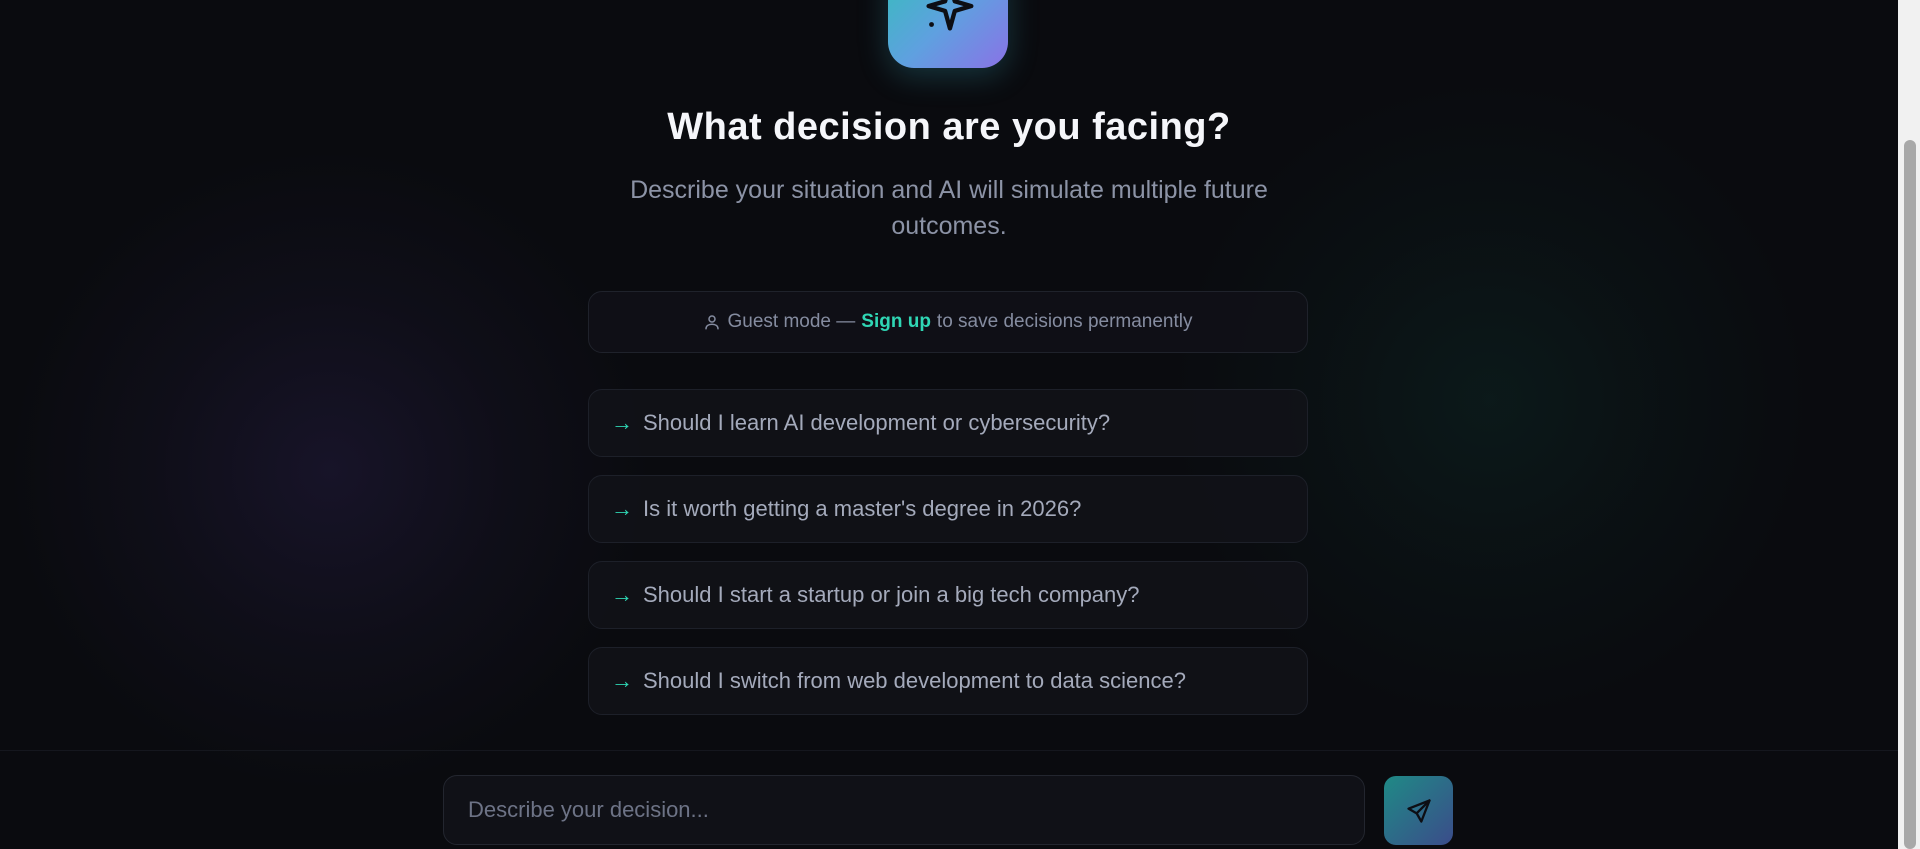 The width and height of the screenshot is (1920, 849). What do you see at coordinates (896, 322) in the screenshot?
I see `sign-up-link: Sign up` at bounding box center [896, 322].